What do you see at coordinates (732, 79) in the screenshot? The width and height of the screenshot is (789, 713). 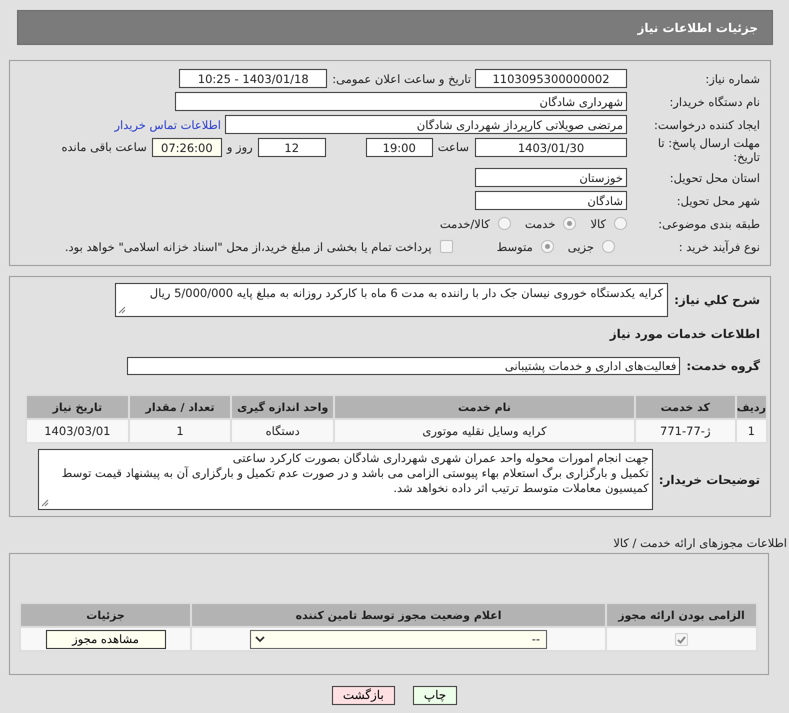 I see `field-label: شماره نیاز:` at bounding box center [732, 79].